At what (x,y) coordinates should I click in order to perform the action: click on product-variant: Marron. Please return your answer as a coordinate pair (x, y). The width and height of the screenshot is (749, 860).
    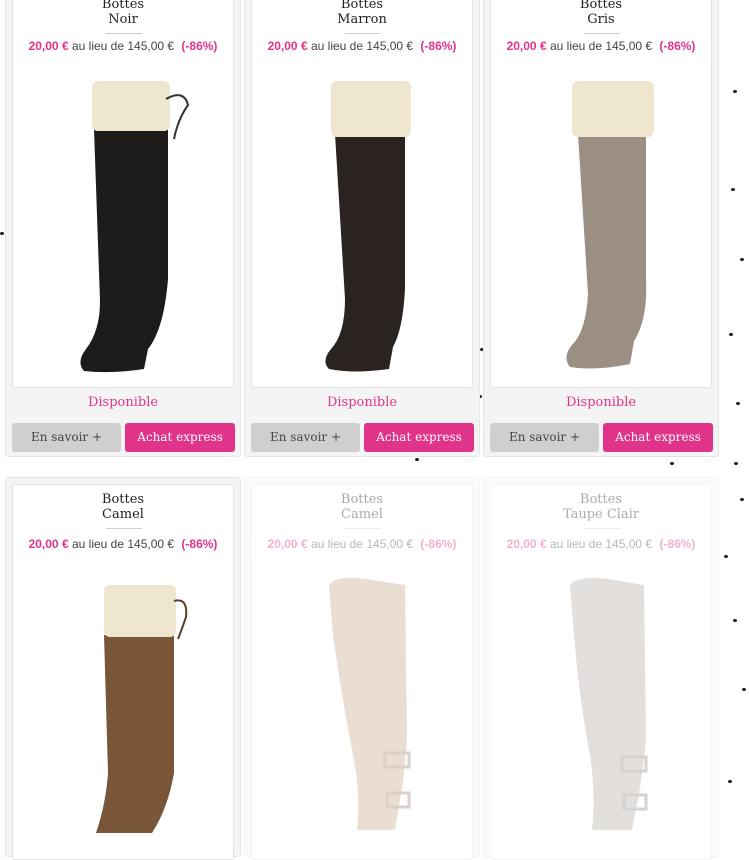
    Looking at the image, I should click on (362, 19).